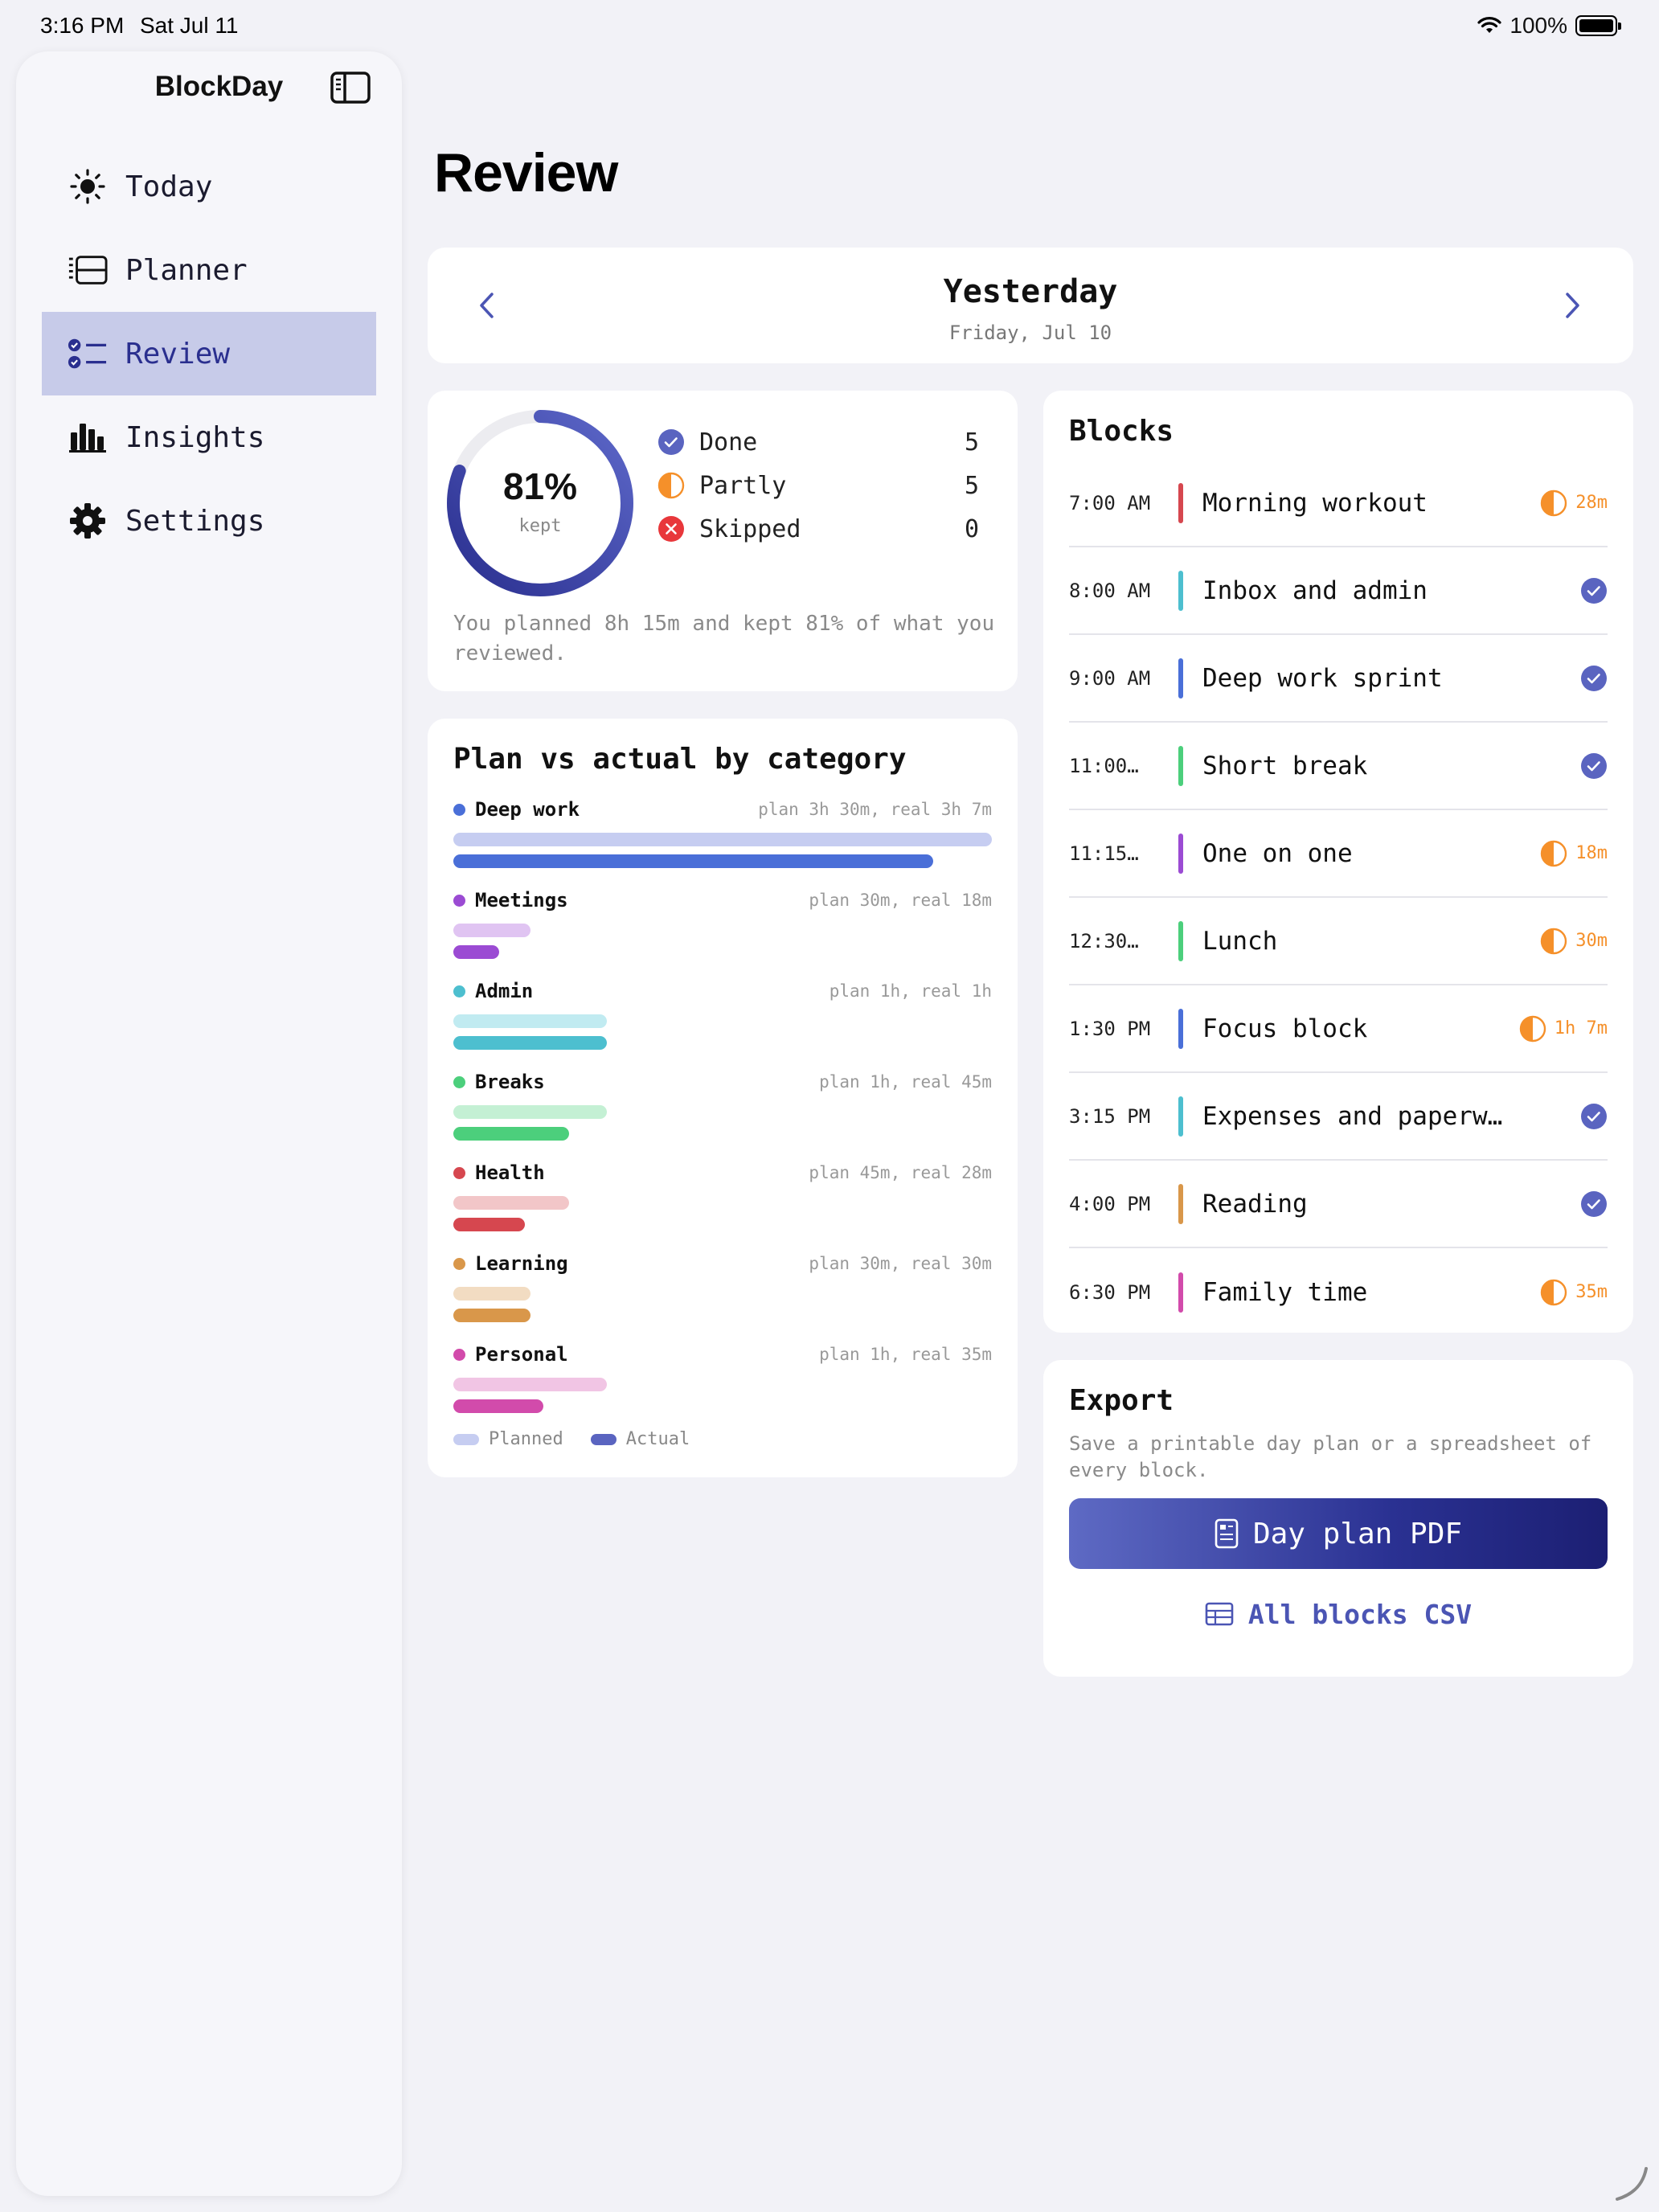  I want to click on status-time: 3:16 PM, so click(82, 25).